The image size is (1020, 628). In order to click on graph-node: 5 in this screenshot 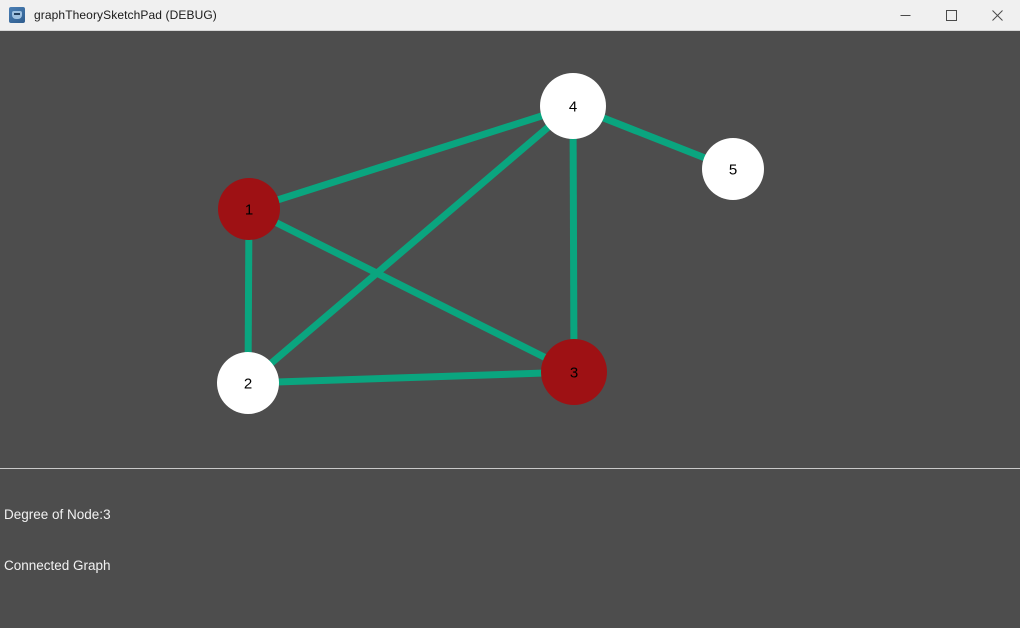, I will do `click(733, 169)`.